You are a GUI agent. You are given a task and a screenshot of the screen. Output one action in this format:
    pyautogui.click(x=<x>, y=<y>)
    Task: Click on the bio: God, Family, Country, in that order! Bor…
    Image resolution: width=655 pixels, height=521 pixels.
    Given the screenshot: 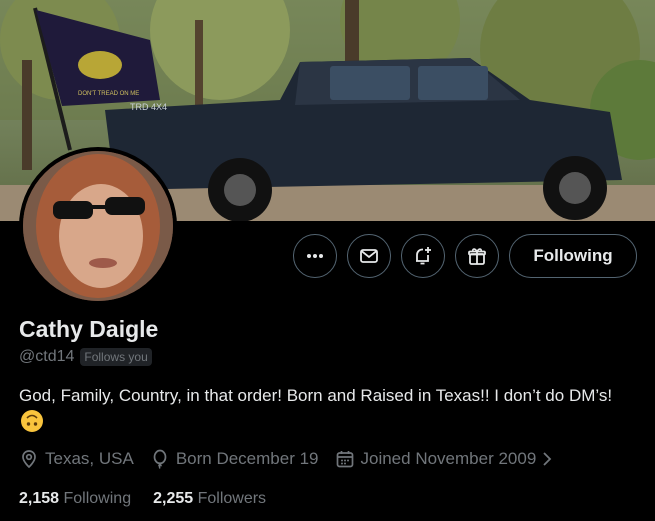 What is the action you would take?
    pyautogui.click(x=329, y=409)
    